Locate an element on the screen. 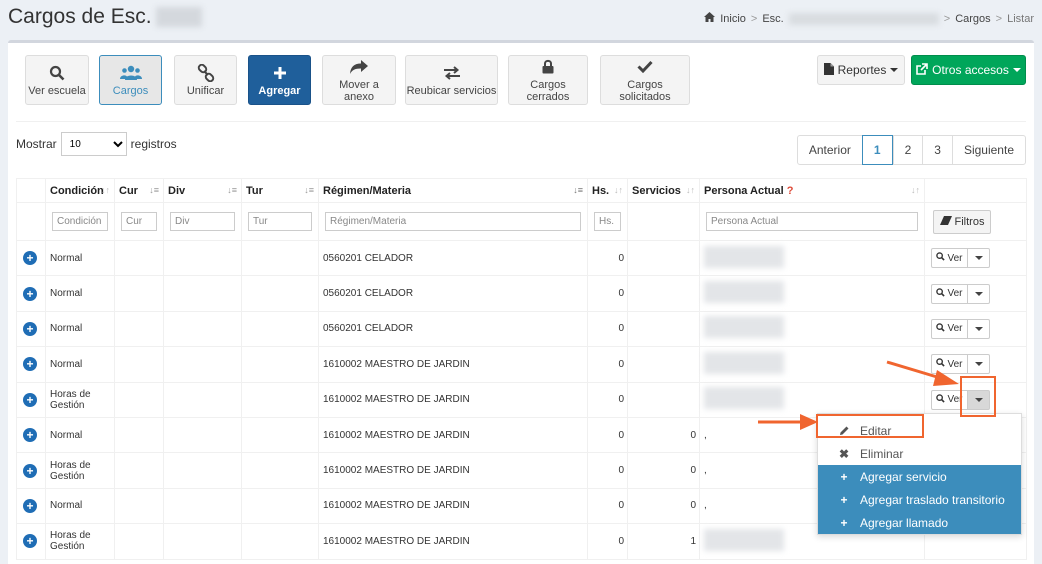  caret-down-icon is located at coordinates (978, 258).